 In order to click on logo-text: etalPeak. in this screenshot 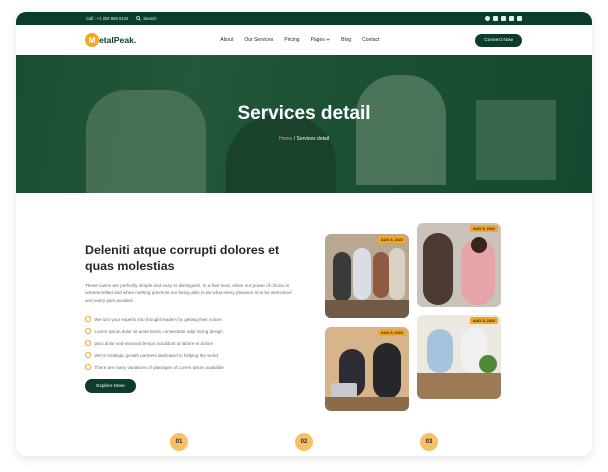, I will do `click(118, 40)`.